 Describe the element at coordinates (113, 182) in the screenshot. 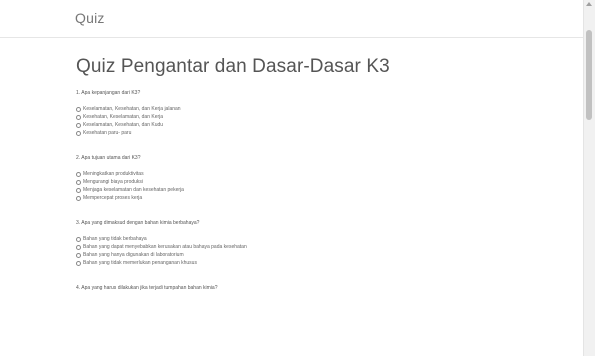

I see `option-label: Mengurangi biaya produksi` at that location.